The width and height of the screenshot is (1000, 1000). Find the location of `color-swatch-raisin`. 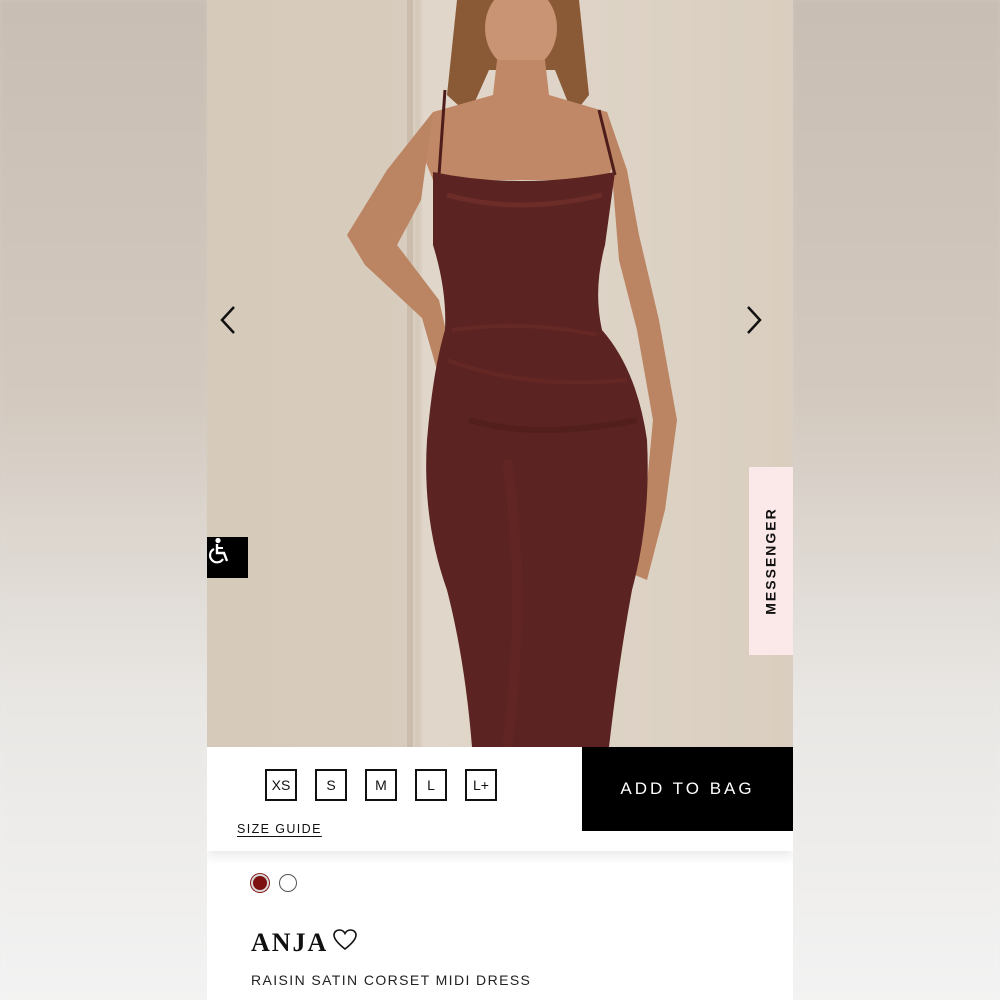

color-swatch-raisin is located at coordinates (260, 883).